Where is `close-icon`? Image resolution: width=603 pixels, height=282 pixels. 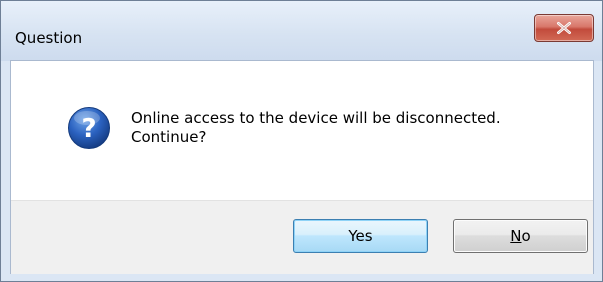 close-icon is located at coordinates (564, 28).